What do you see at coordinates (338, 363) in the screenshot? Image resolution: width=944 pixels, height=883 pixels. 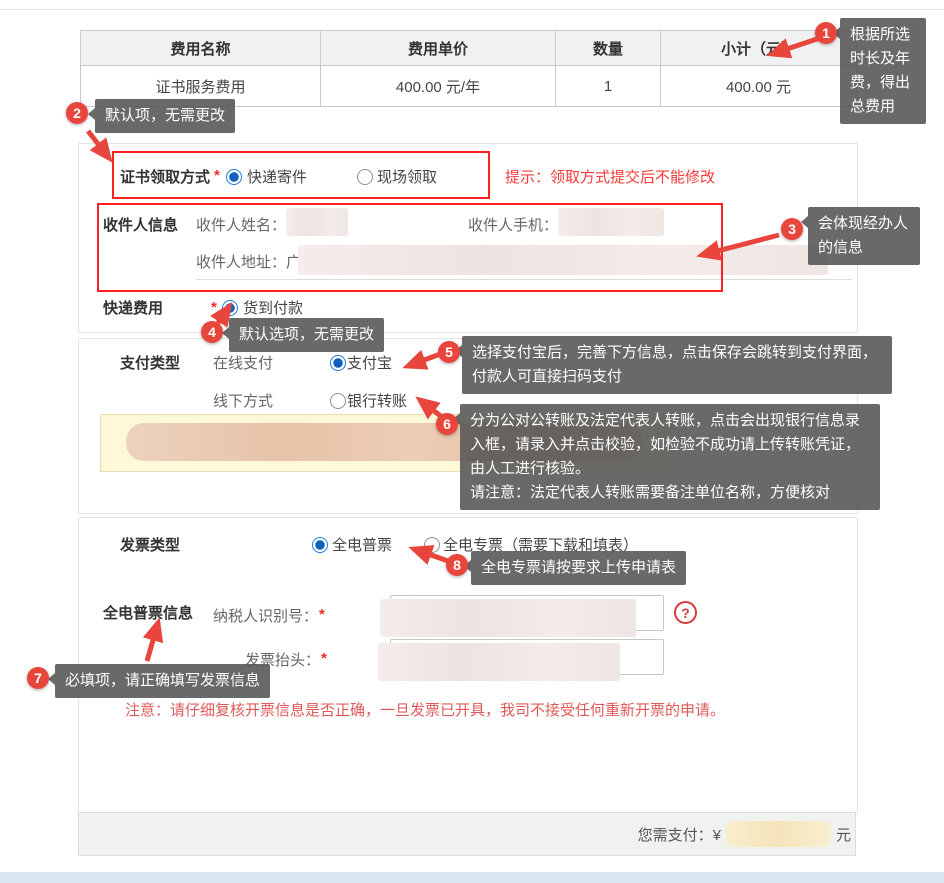 I see `alipay-radio` at bounding box center [338, 363].